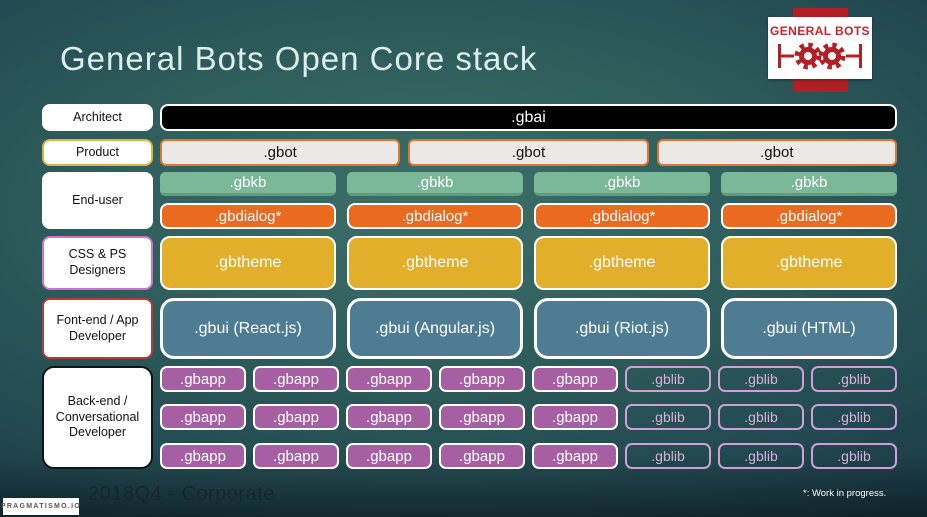  I want to click on row-gbkb: .gbkb .gbkb .gbkb .gbkb, so click(528, 184).